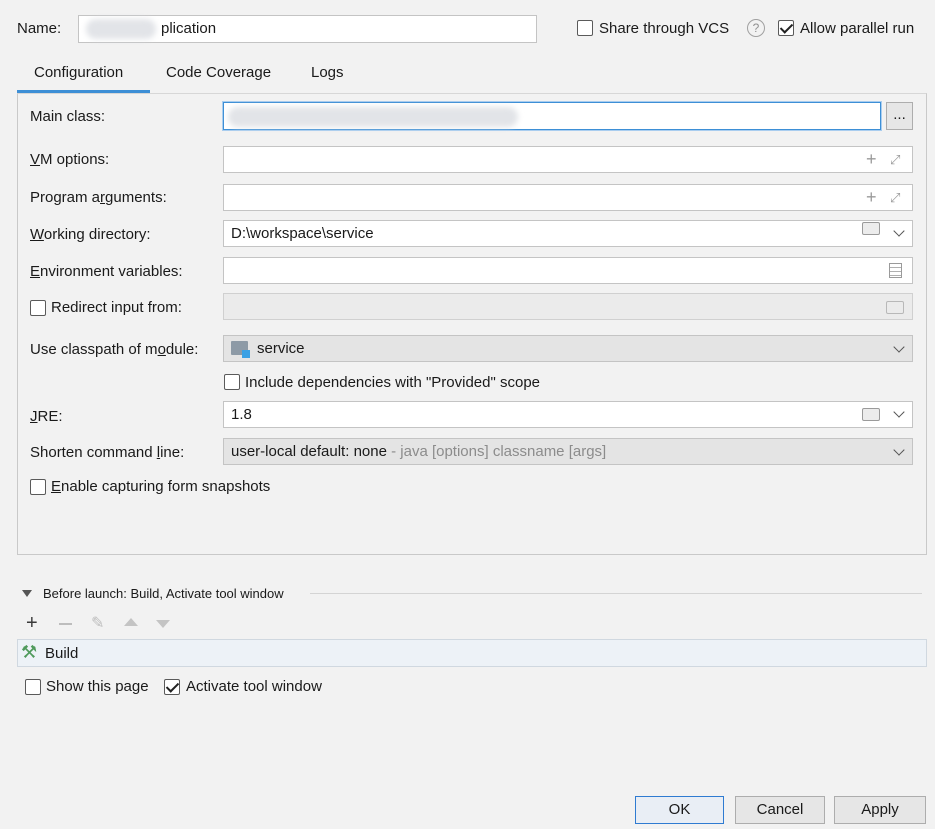 The image size is (935, 829). Describe the element at coordinates (857, 28) in the screenshot. I see `allow-parallel-label: Allow parallel run` at that location.